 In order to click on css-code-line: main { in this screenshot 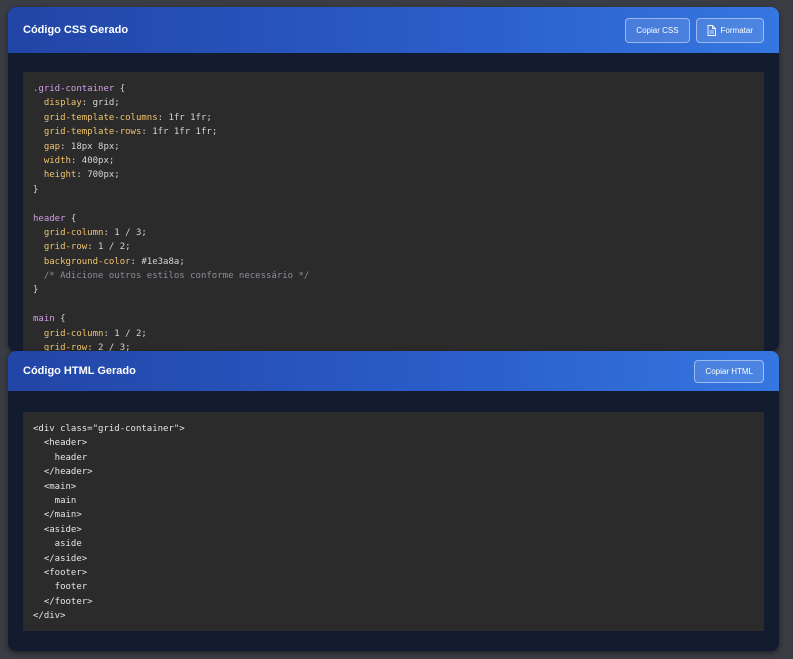, I will do `click(393, 319)`.